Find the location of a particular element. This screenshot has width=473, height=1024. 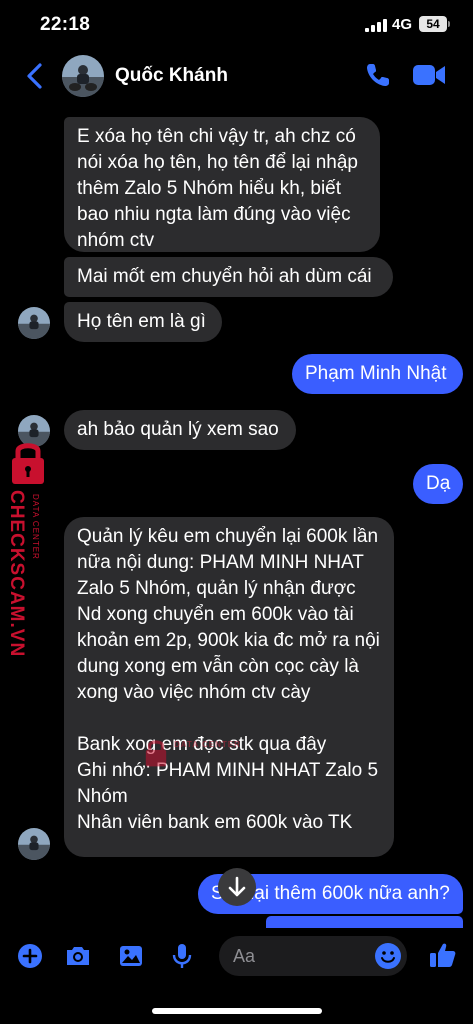

emoji-icon is located at coordinates (388, 956).